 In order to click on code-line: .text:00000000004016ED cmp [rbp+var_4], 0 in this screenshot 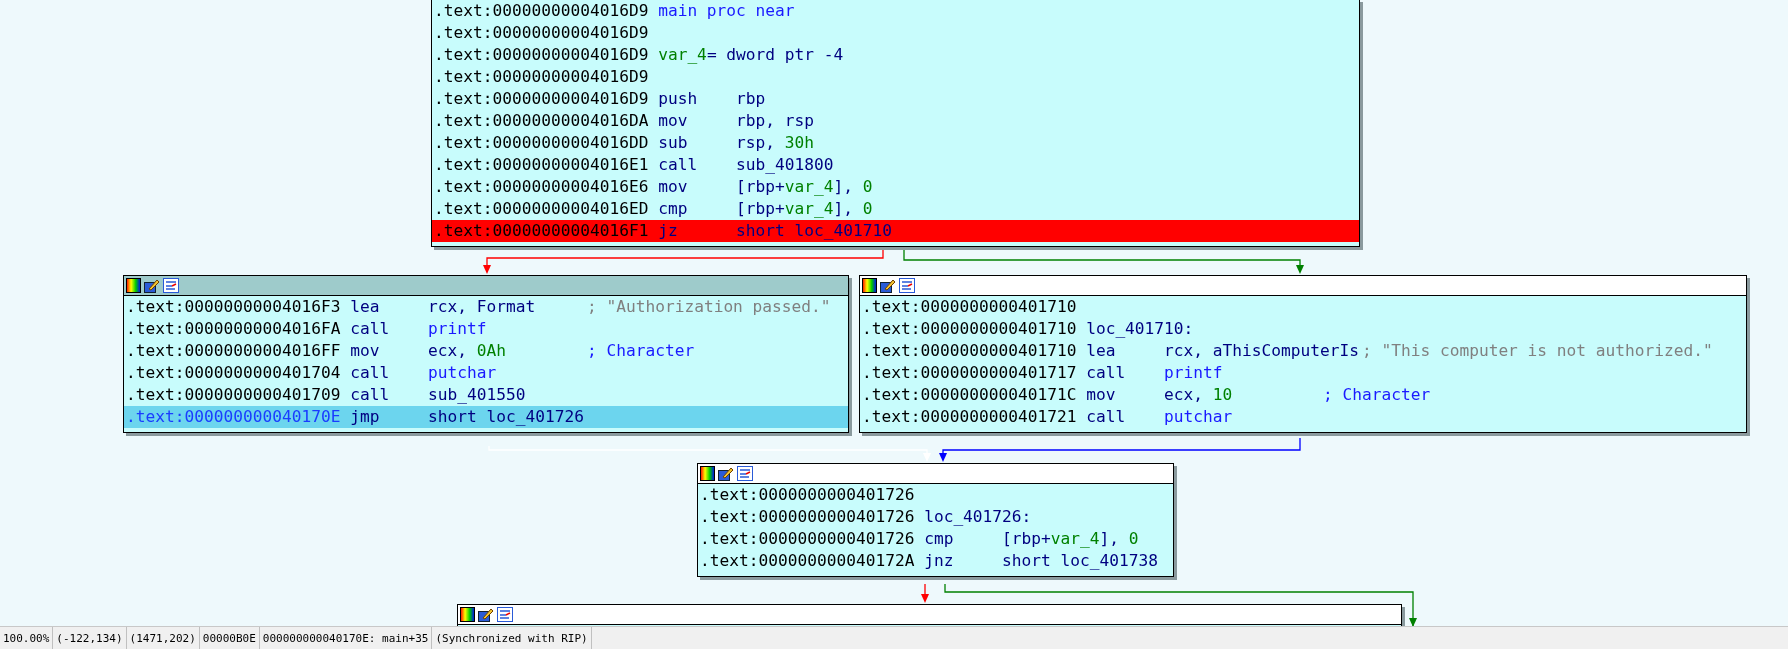, I will do `click(895, 209)`.